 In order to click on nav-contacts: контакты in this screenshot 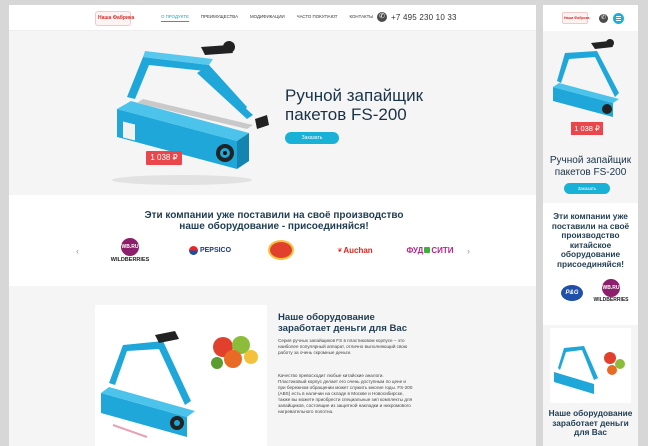, I will do `click(361, 18)`.